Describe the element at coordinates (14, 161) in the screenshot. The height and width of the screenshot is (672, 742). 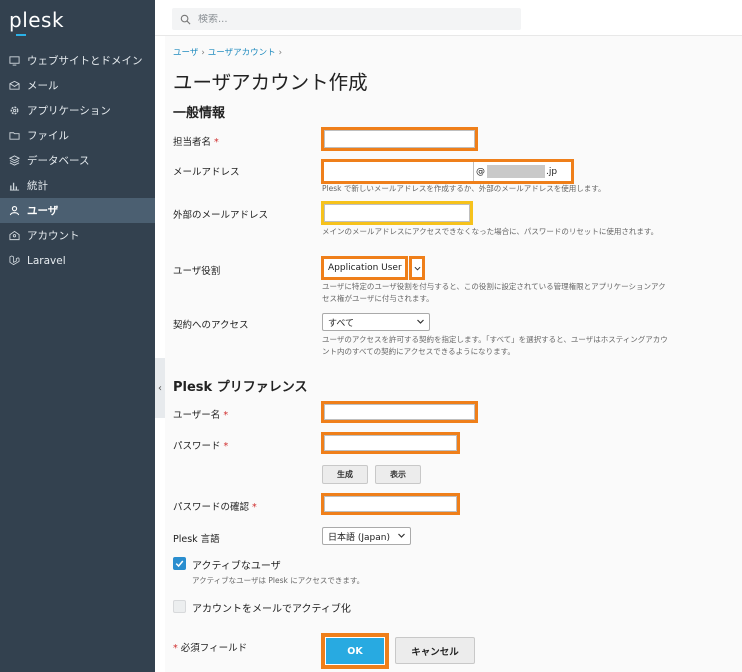
I see `layers-icon` at that location.